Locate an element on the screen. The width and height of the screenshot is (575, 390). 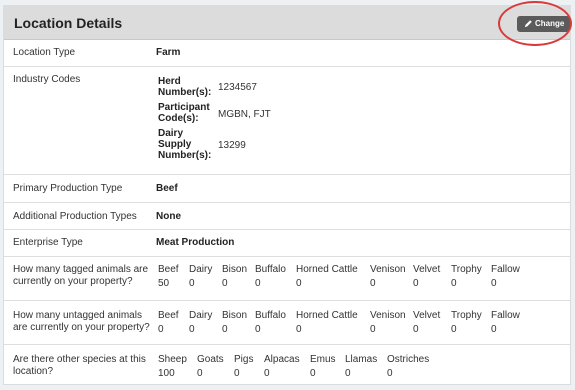
tagged-col-trophy: Trophy 0 is located at coordinates (466, 276).